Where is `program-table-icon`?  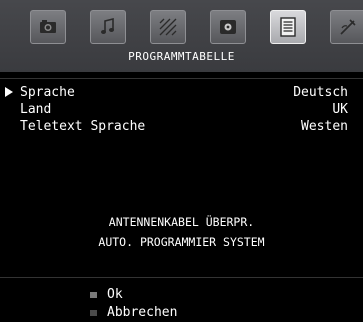
program-table-icon is located at coordinates (288, 27).